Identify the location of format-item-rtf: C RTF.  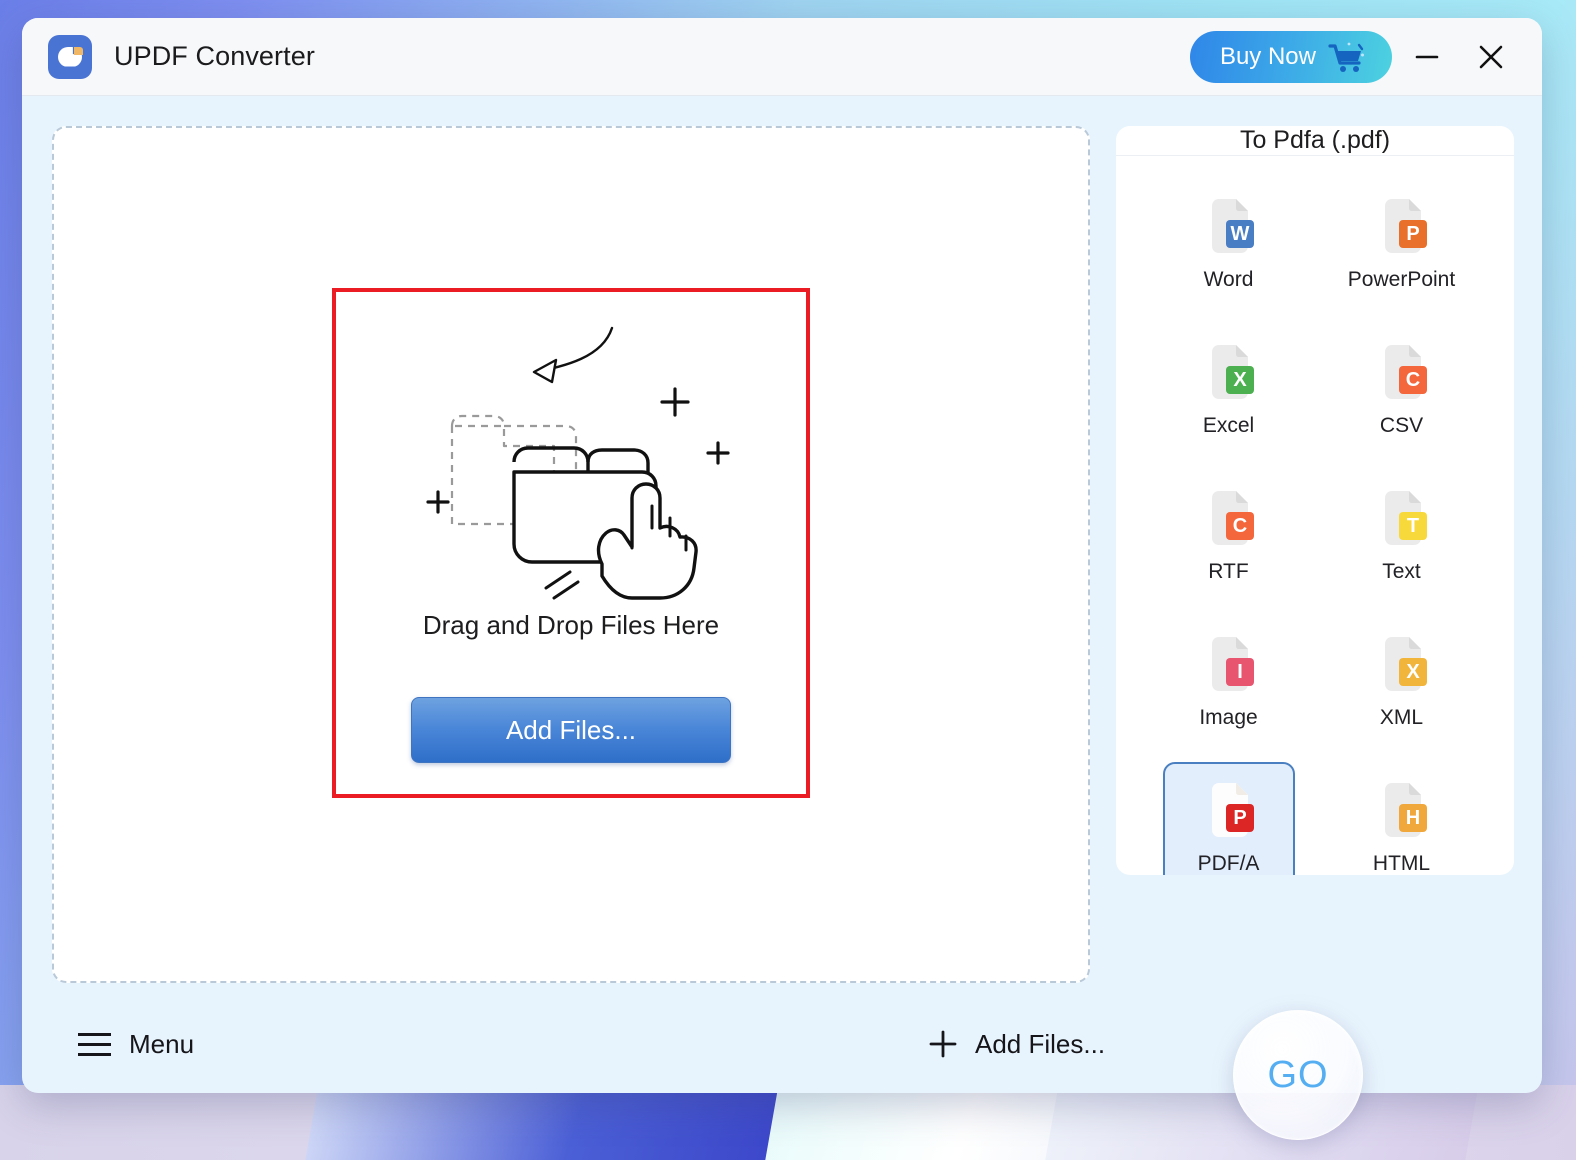
(1229, 535).